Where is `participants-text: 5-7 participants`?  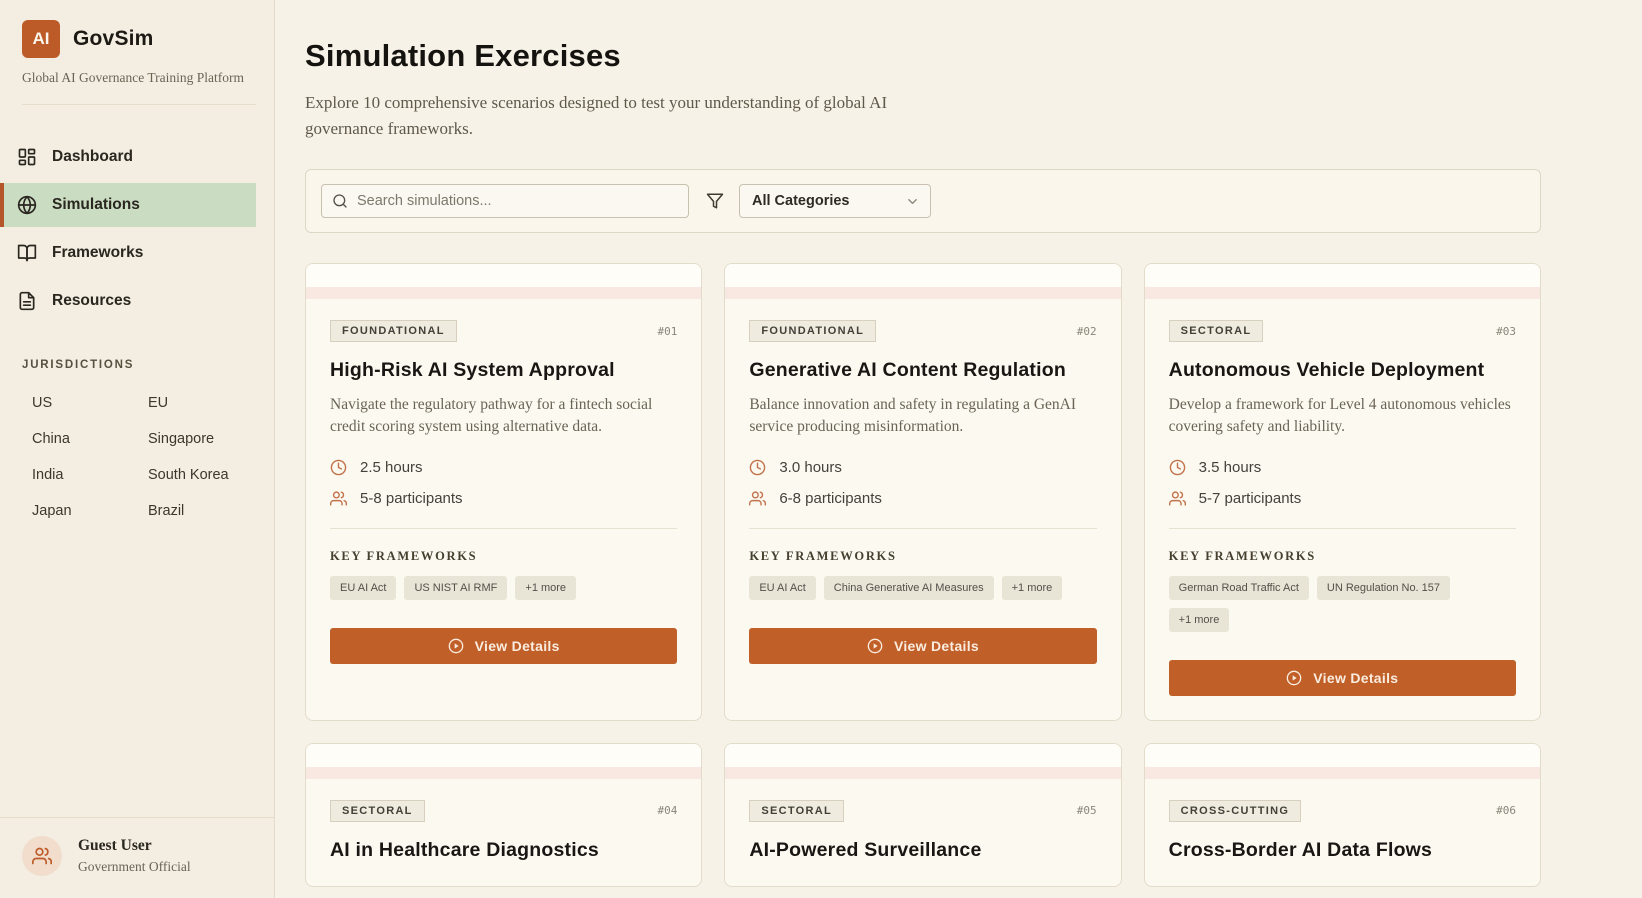
participants-text: 5-7 participants is located at coordinates (1250, 498).